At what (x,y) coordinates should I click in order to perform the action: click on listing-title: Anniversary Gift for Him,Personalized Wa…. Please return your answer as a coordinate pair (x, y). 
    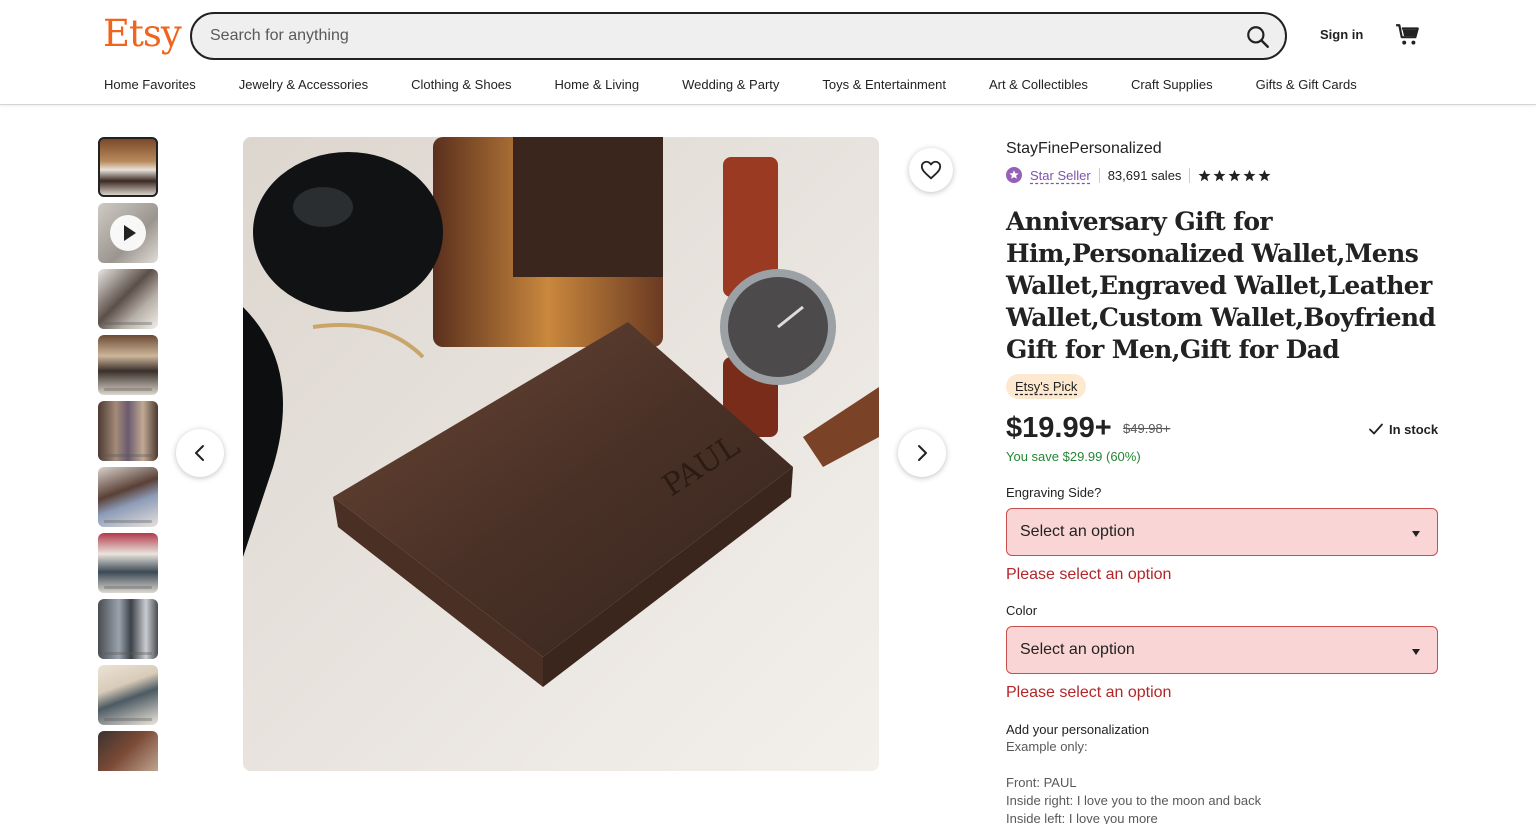
    Looking at the image, I should click on (1221, 285).